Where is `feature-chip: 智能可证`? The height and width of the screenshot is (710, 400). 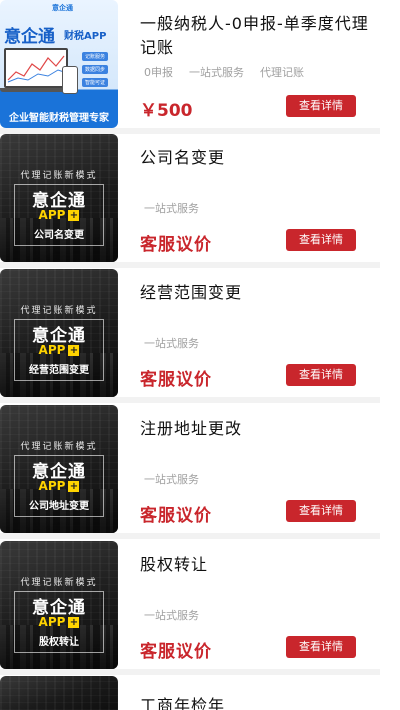
feature-chip: 智能可证 is located at coordinates (95, 82).